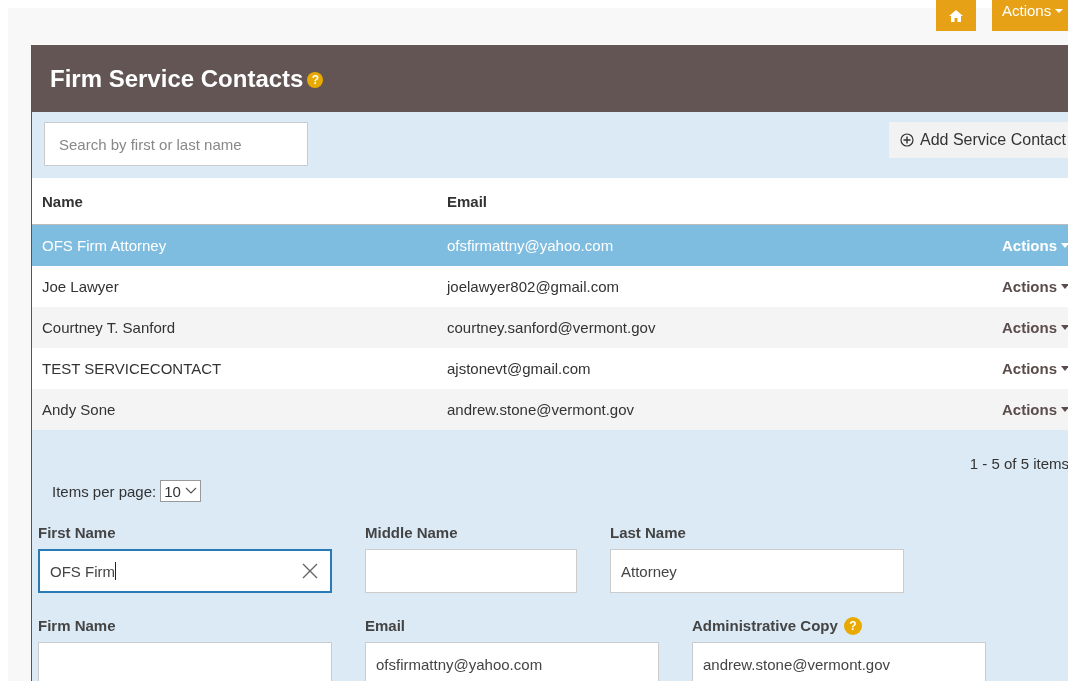  Describe the element at coordinates (385, 625) in the screenshot. I see `field-label: Email` at that location.